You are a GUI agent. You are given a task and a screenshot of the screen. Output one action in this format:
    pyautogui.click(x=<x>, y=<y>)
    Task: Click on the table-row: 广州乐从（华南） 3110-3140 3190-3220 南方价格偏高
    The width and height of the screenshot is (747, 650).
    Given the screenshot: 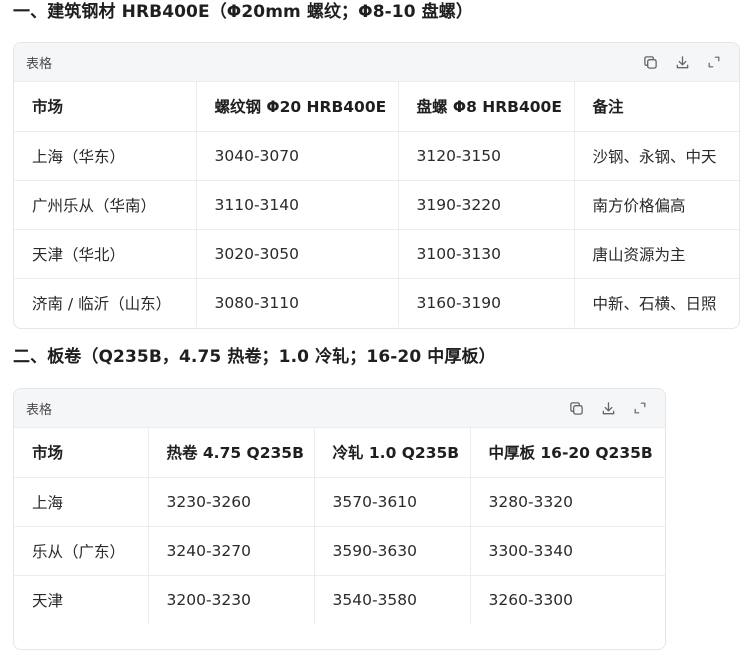 What is the action you would take?
    pyautogui.click(x=376, y=205)
    